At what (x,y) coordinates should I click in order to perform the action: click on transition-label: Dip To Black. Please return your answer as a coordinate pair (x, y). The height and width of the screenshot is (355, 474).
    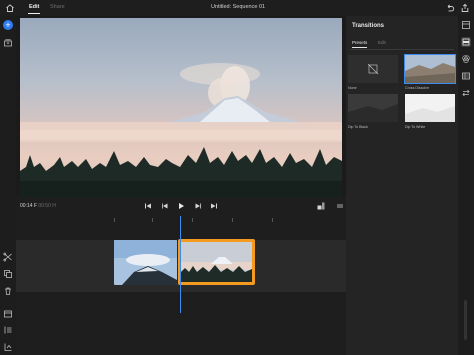
    Looking at the image, I should click on (358, 127).